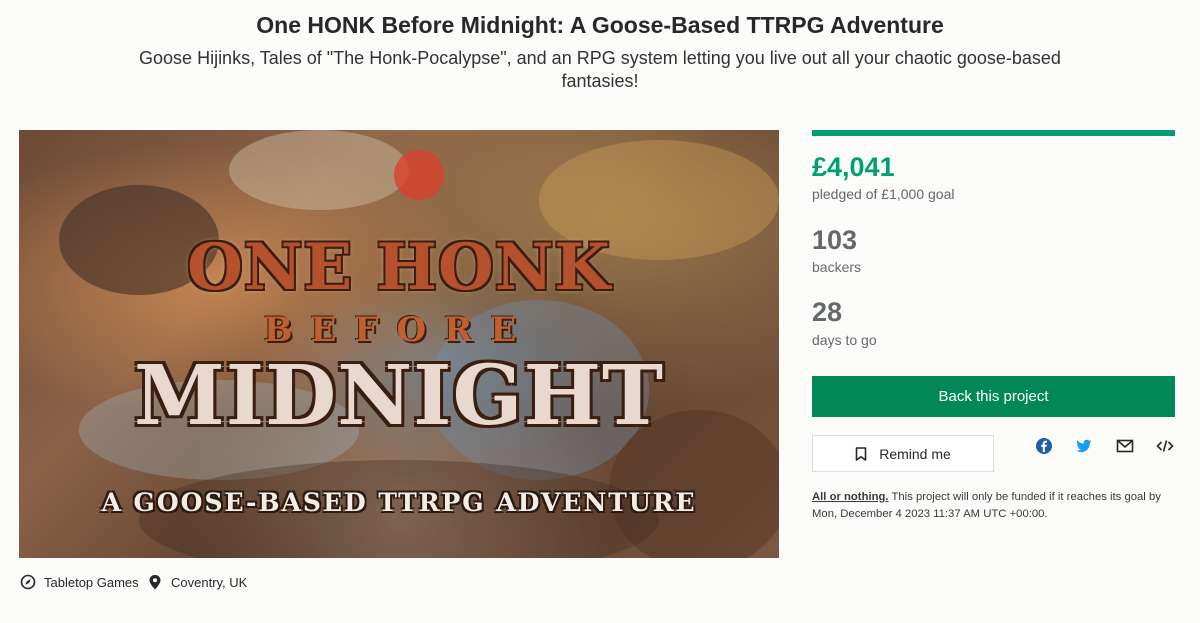 The width and height of the screenshot is (1200, 623). I want to click on map-pin-icon, so click(155, 582).